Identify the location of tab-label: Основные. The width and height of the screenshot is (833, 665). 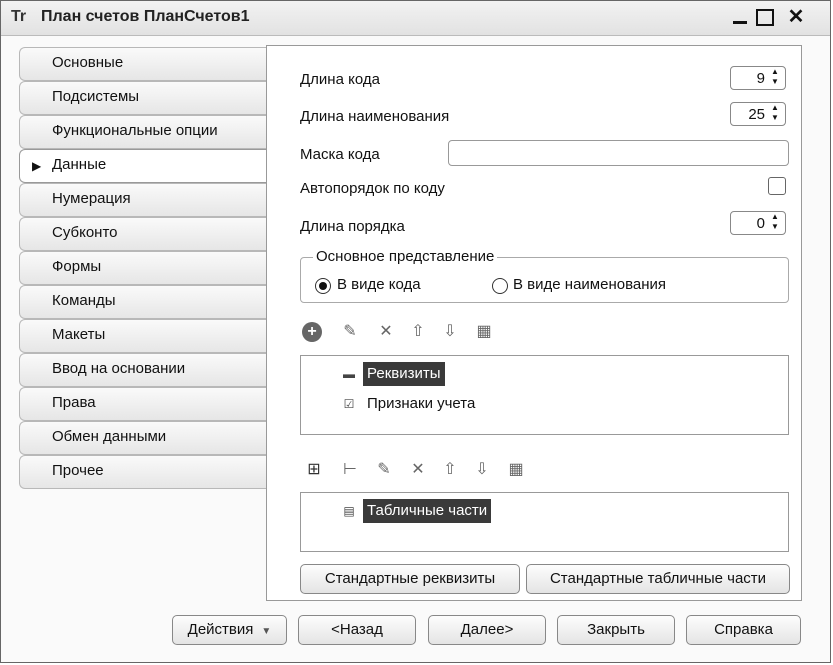
(88, 62).